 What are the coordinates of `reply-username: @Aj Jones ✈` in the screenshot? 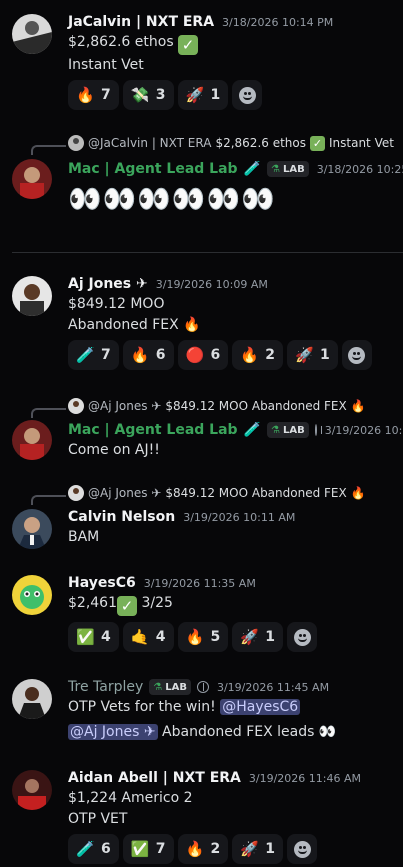 It's located at (125, 406).